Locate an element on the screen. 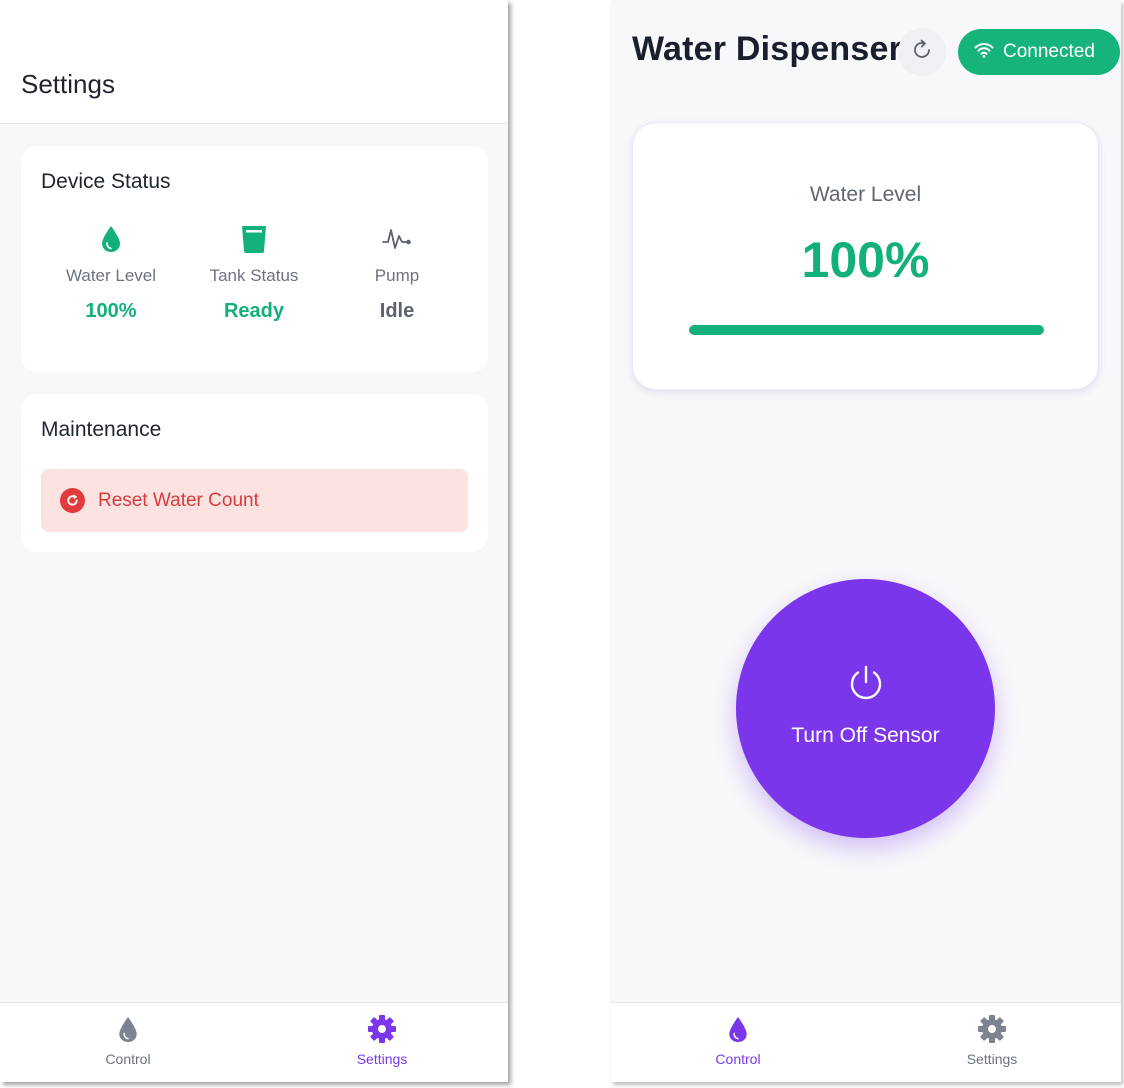  page-title: Water Dispenser is located at coordinates (767, 49).